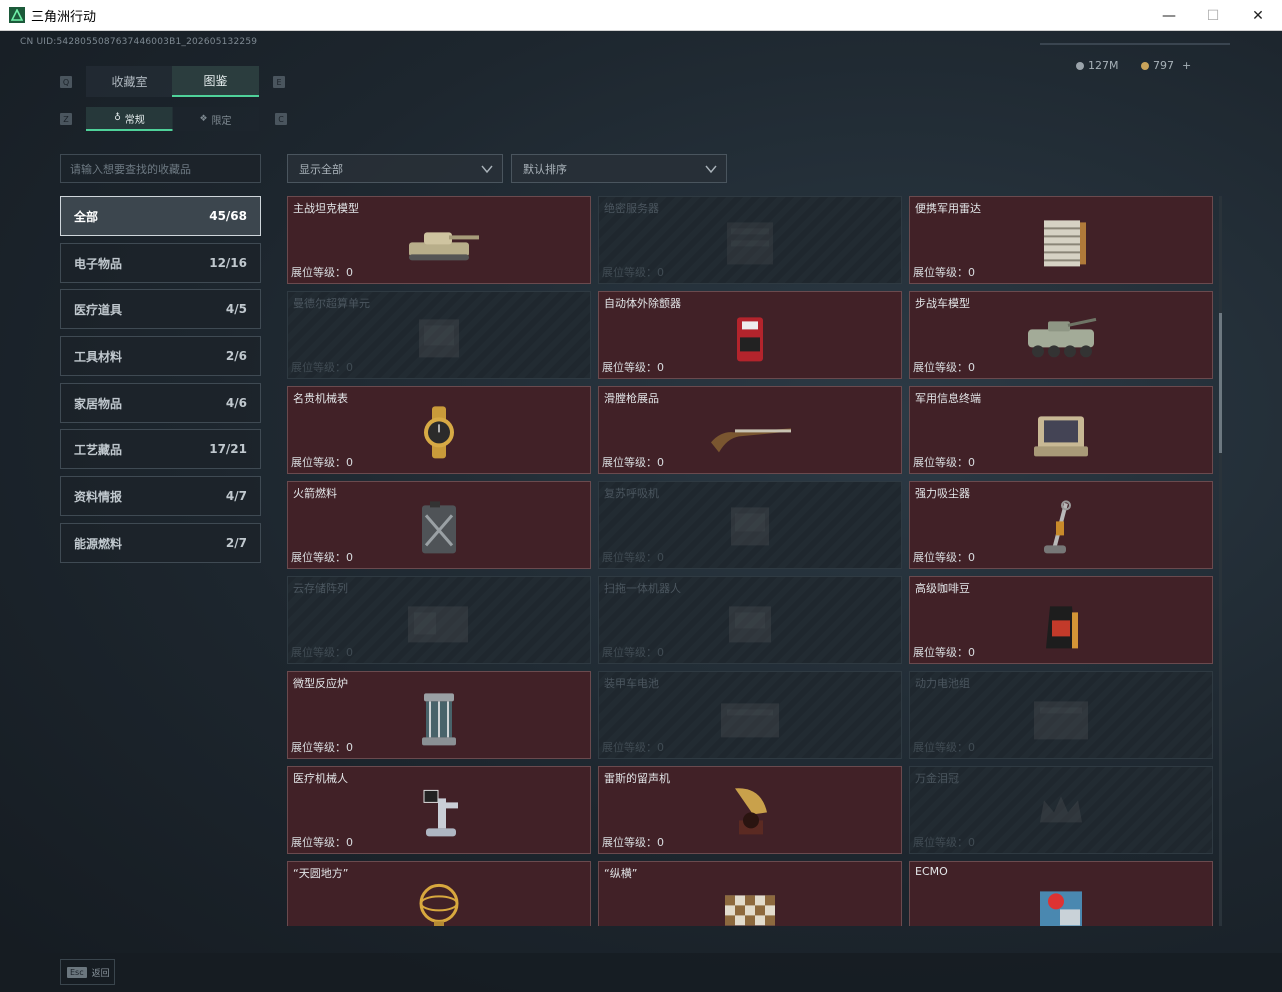 This screenshot has height=992, width=1282. Describe the element at coordinates (1166, 65) in the screenshot. I see `currency-b: 797 +` at that location.